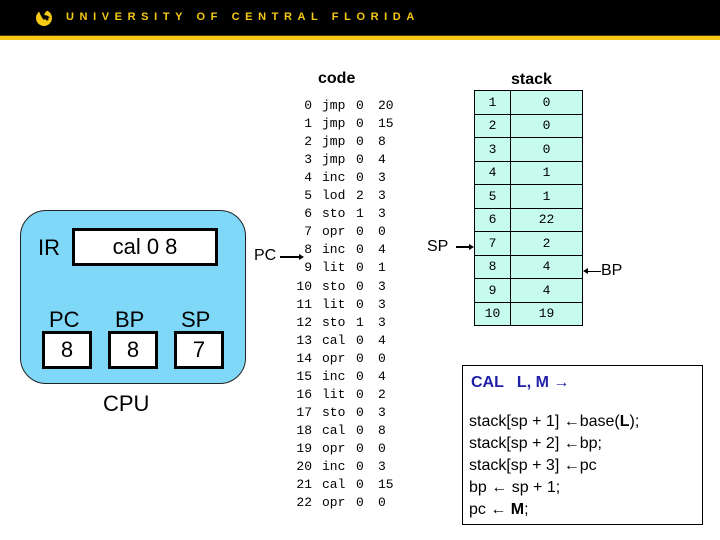  Describe the element at coordinates (334, 160) in the screenshot. I see `code-opcode: jmp` at that location.